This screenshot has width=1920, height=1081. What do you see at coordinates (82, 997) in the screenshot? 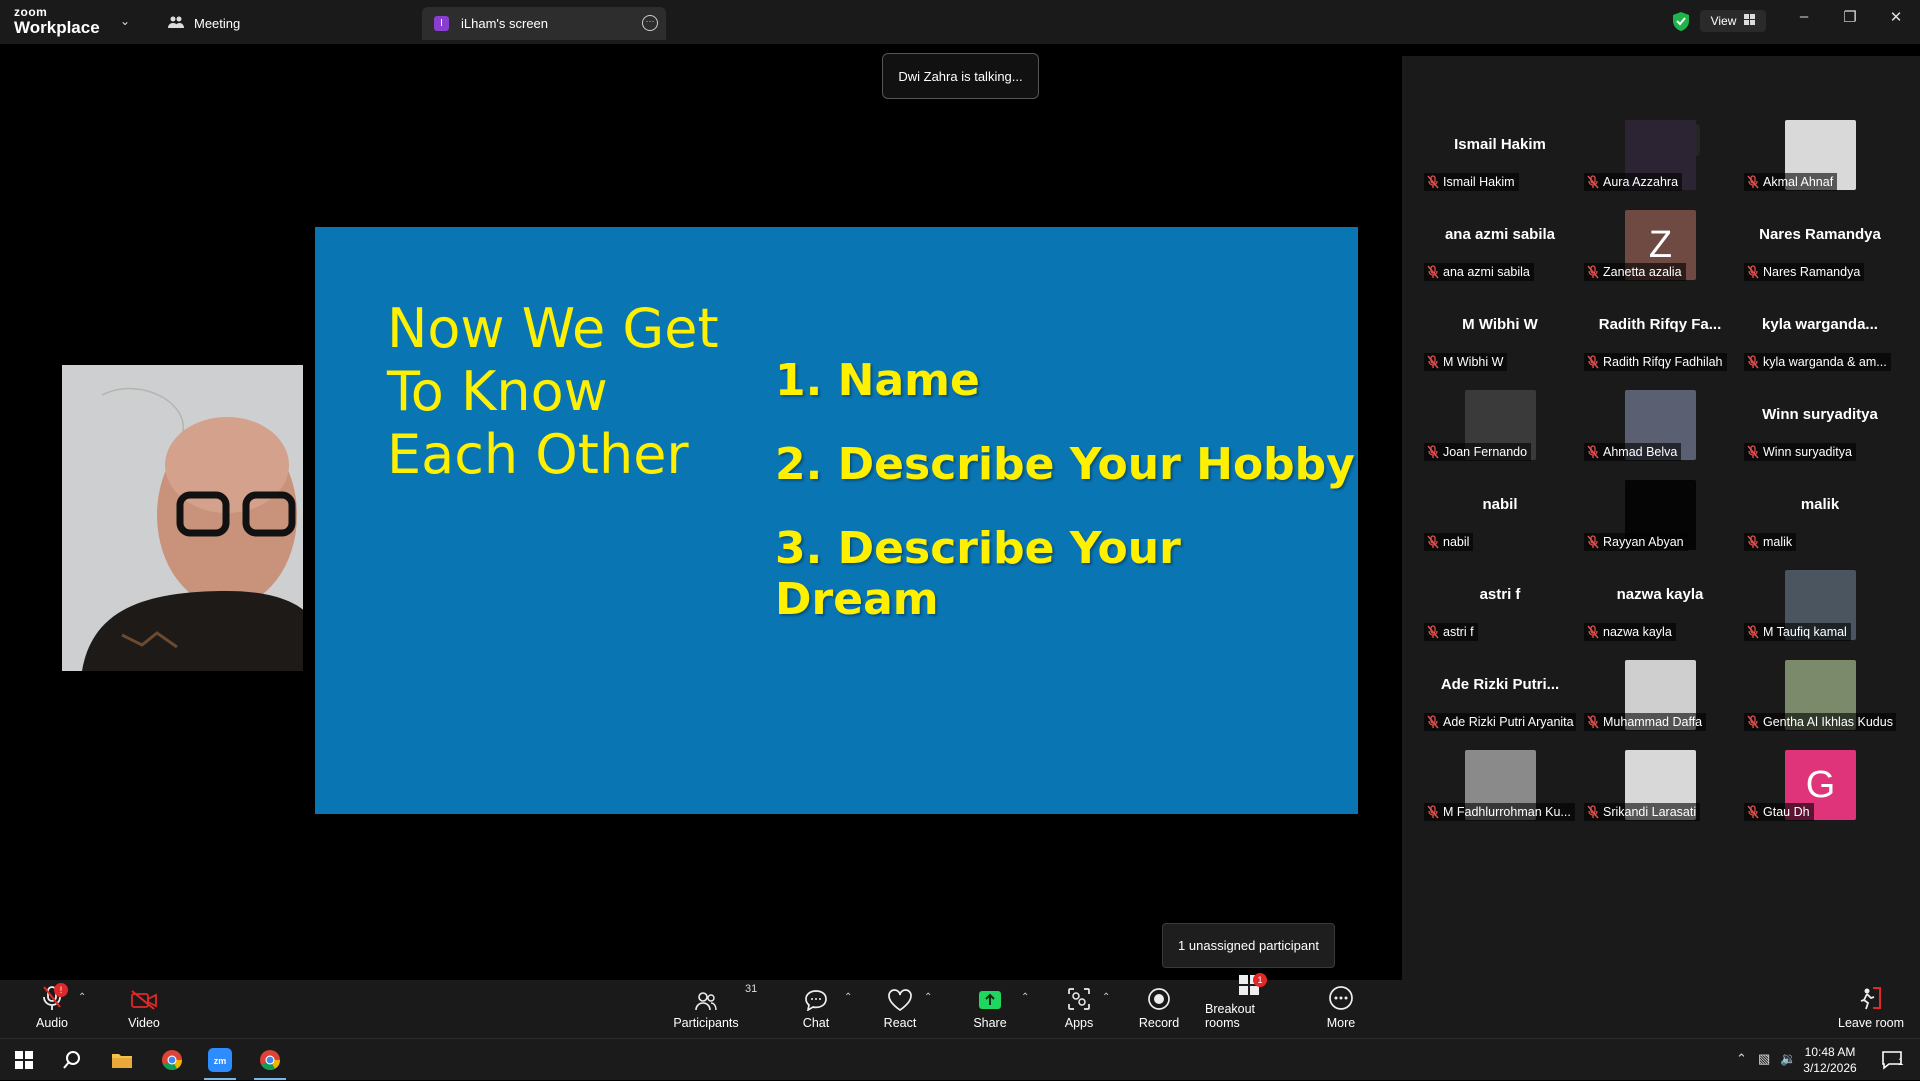
I see `audio-options-caret: ⌃` at bounding box center [82, 997].